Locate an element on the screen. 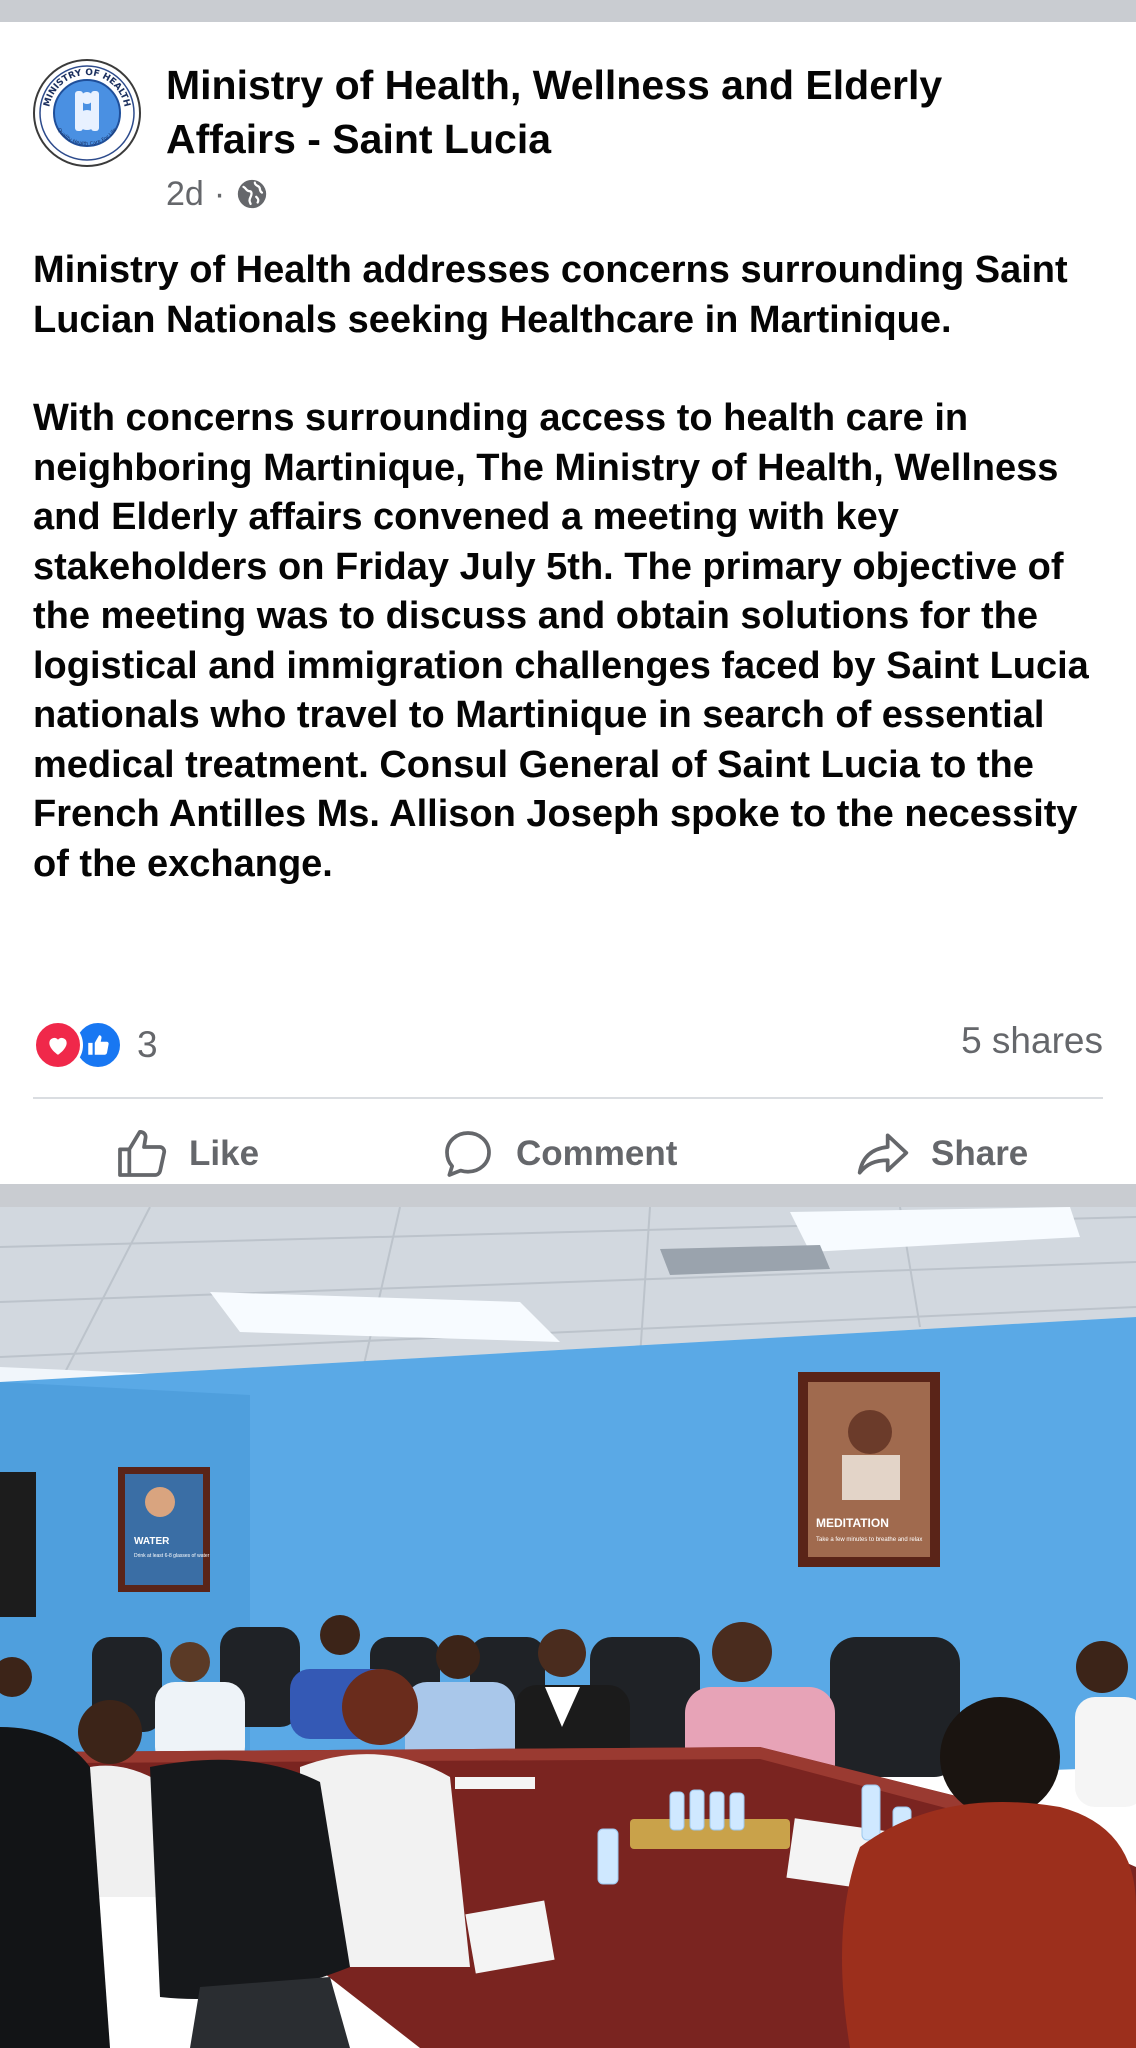  feed-separator-top is located at coordinates (568, 11).